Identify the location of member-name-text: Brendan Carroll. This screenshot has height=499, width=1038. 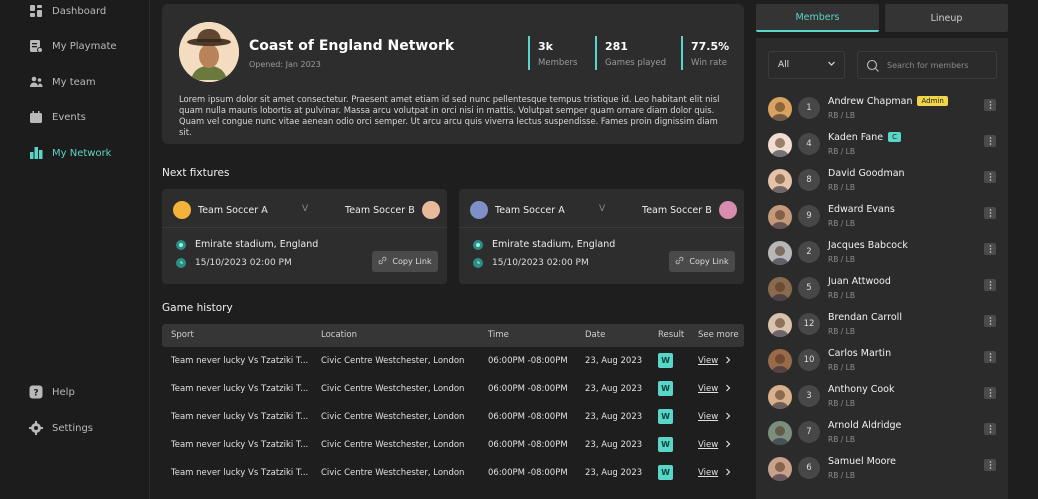
(865, 317).